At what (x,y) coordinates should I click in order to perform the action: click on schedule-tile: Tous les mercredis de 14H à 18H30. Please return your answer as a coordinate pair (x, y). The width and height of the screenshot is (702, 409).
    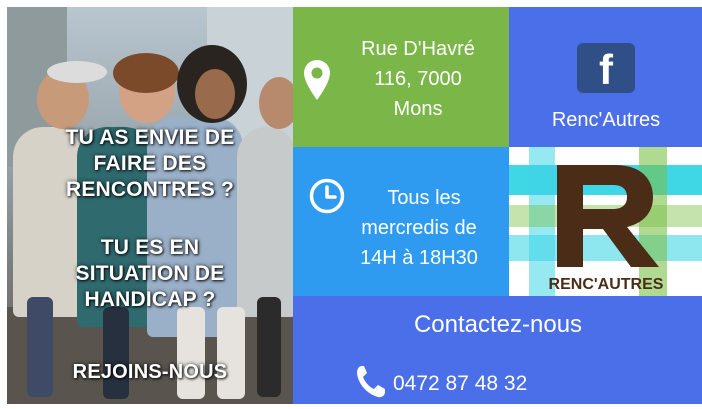
    Looking at the image, I should click on (401, 221).